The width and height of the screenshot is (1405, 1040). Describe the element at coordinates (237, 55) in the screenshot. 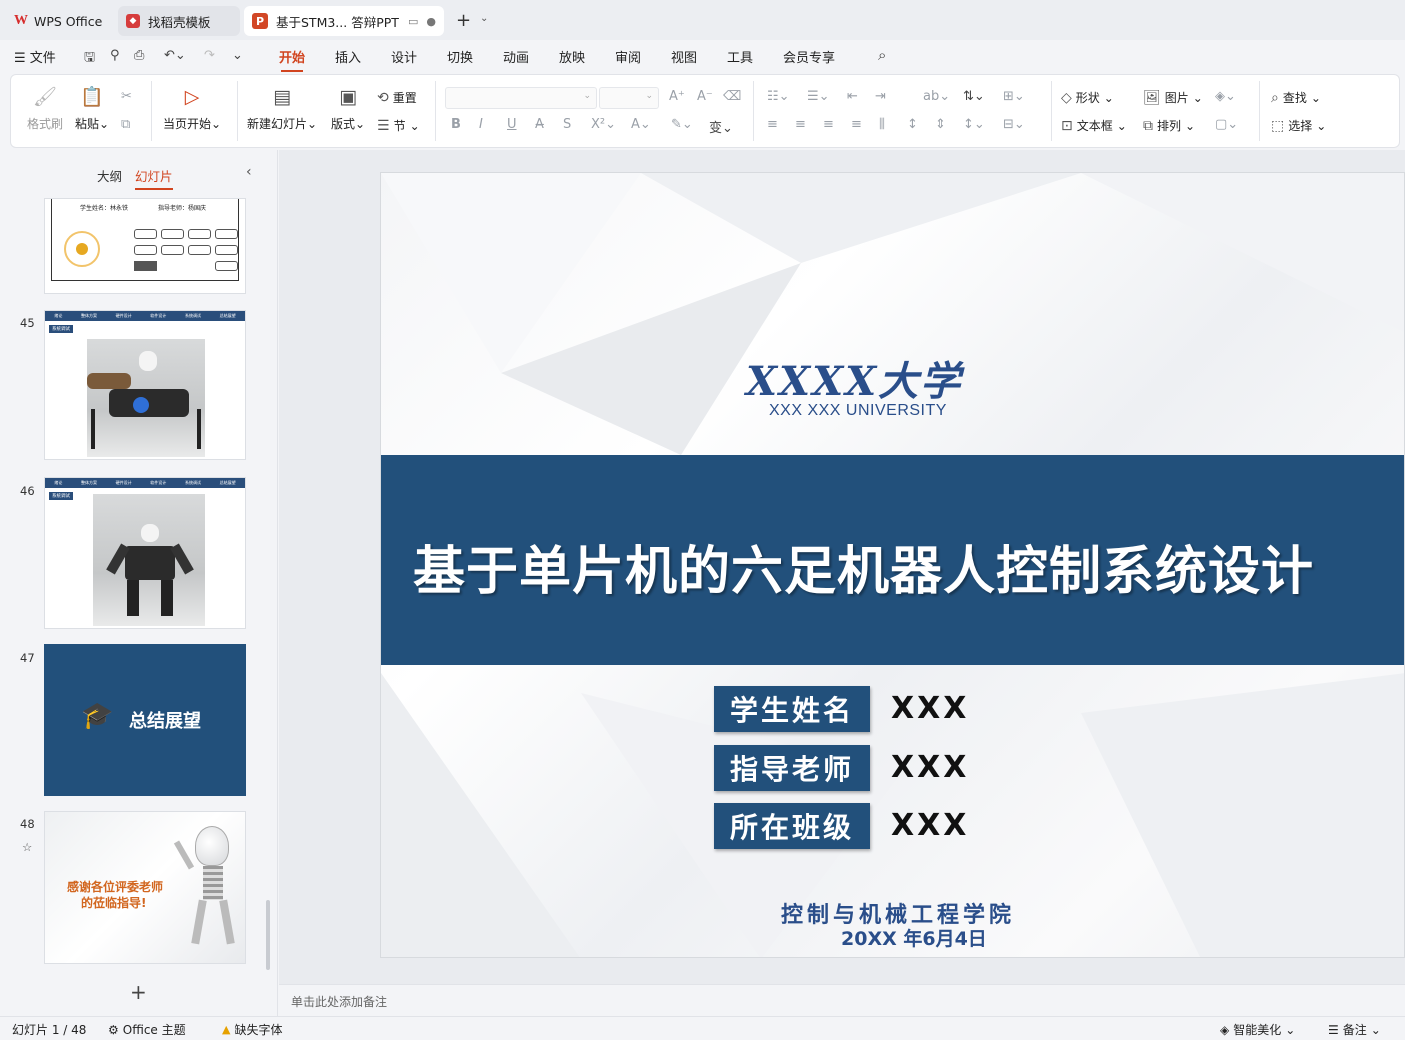

I see `quick-access-dropdown-icon: ⌄` at that location.